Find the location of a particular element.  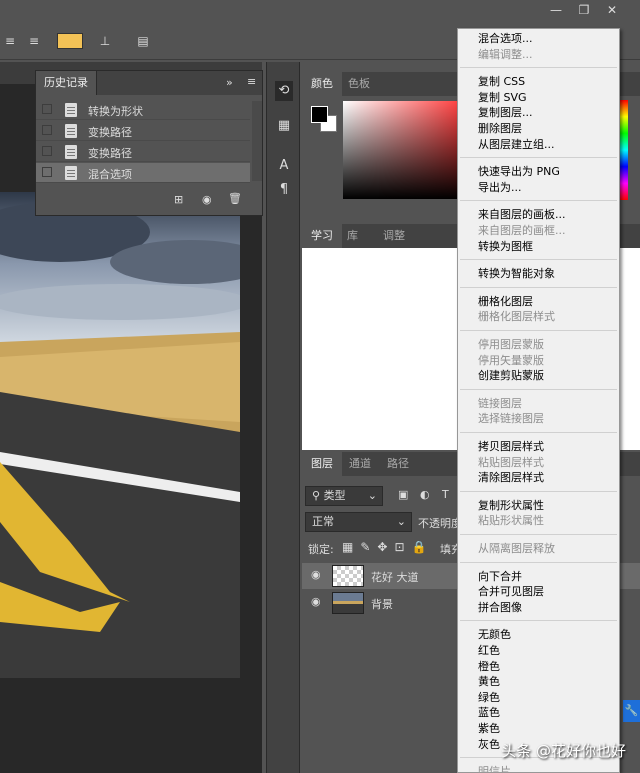

history-panel-header: 历史记录 » ≡ is located at coordinates (149, 83).